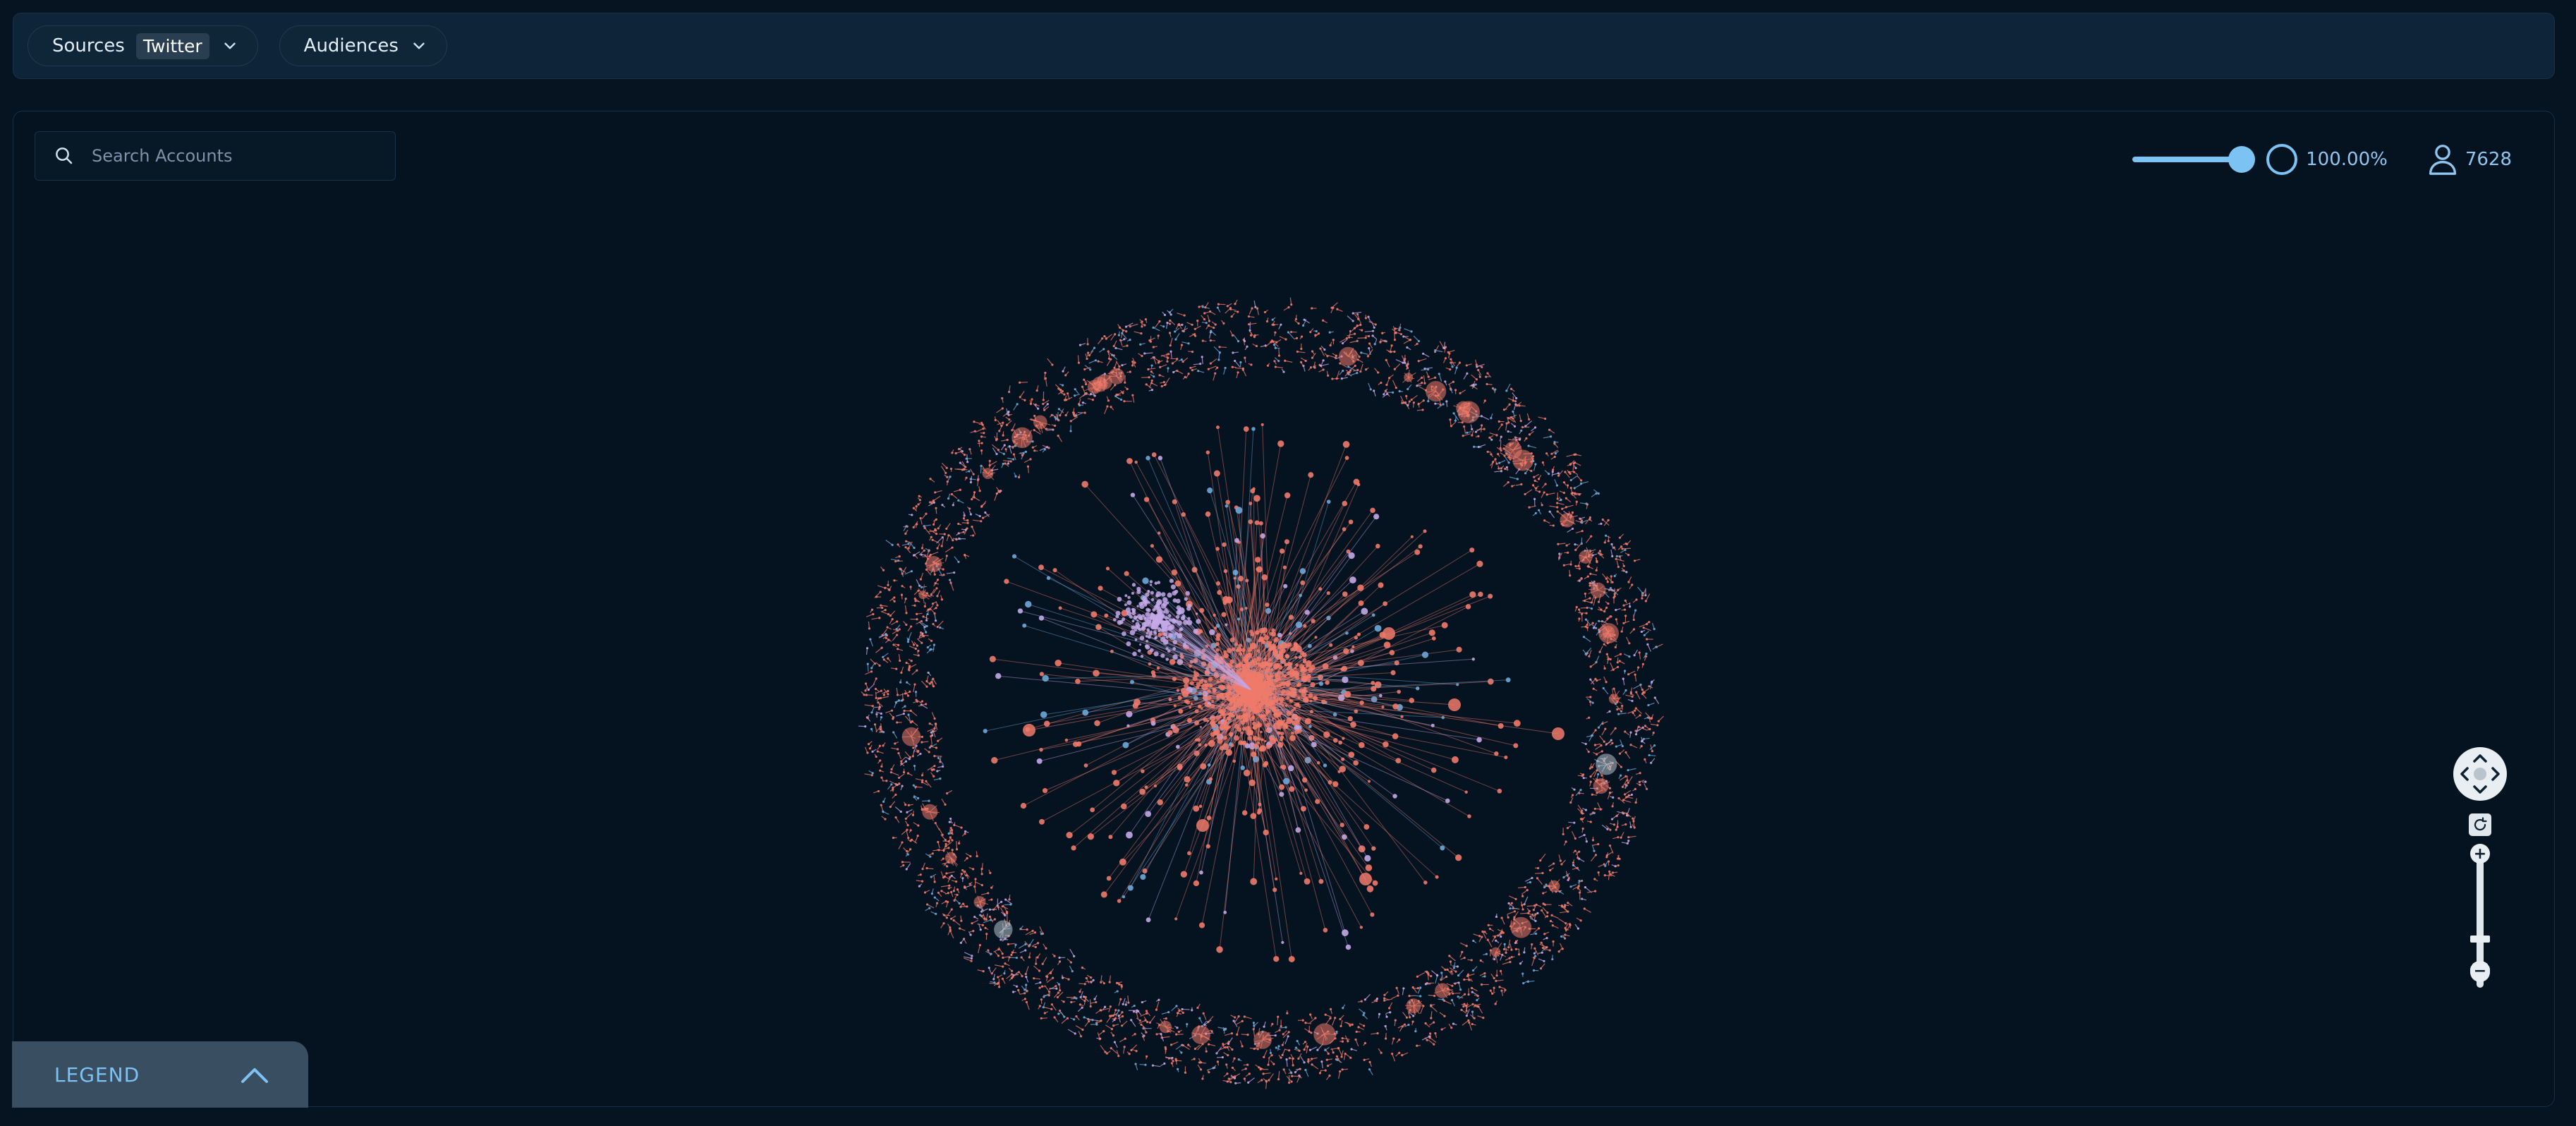 Image resolution: width=2576 pixels, height=1126 pixels. Describe the element at coordinates (2480, 854) in the screenshot. I see `zoom-in-button: +` at that location.